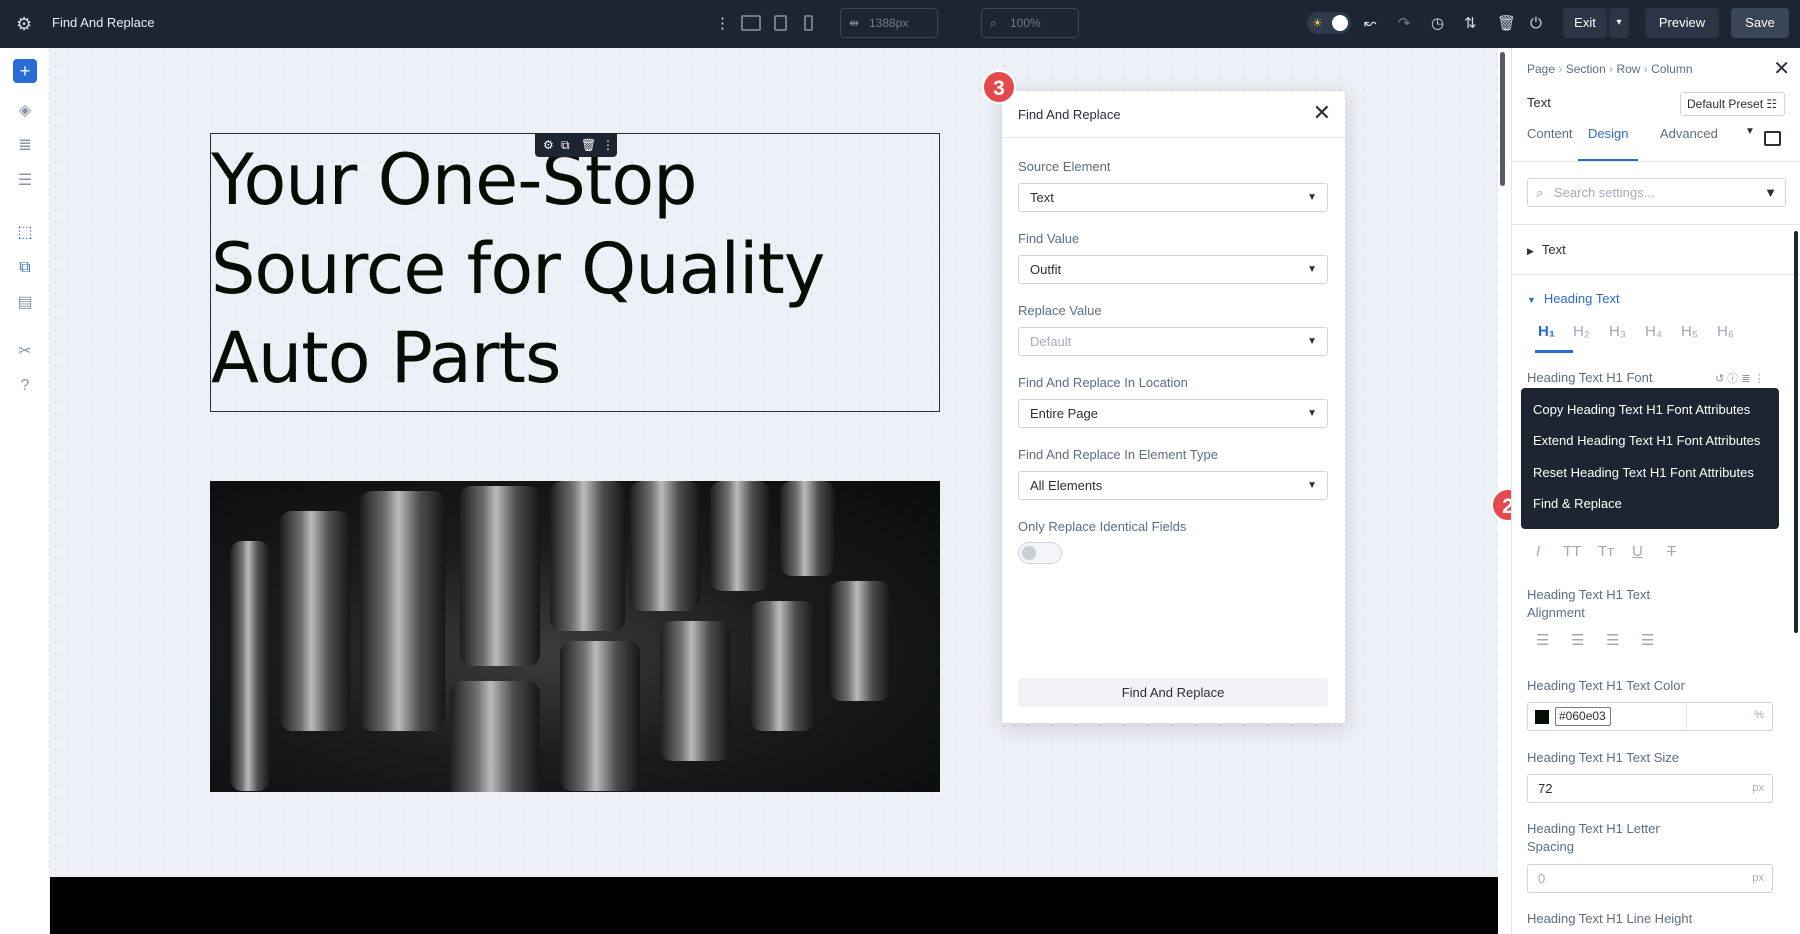 This screenshot has height=934, width=1800. I want to click on menu-item-copy: Copy Heading Text H1 Font Attributes, so click(1641, 409).